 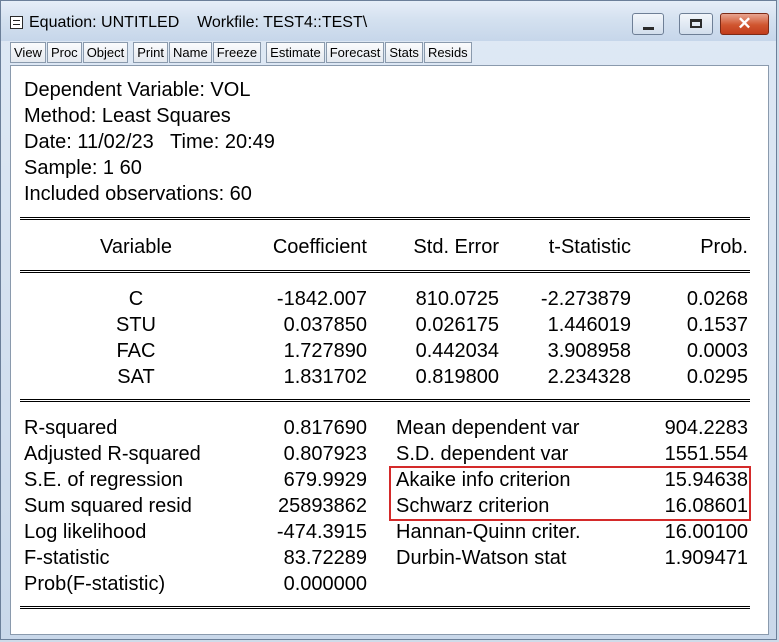 I want to click on estimate-button: Estimate, so click(x=295, y=52).